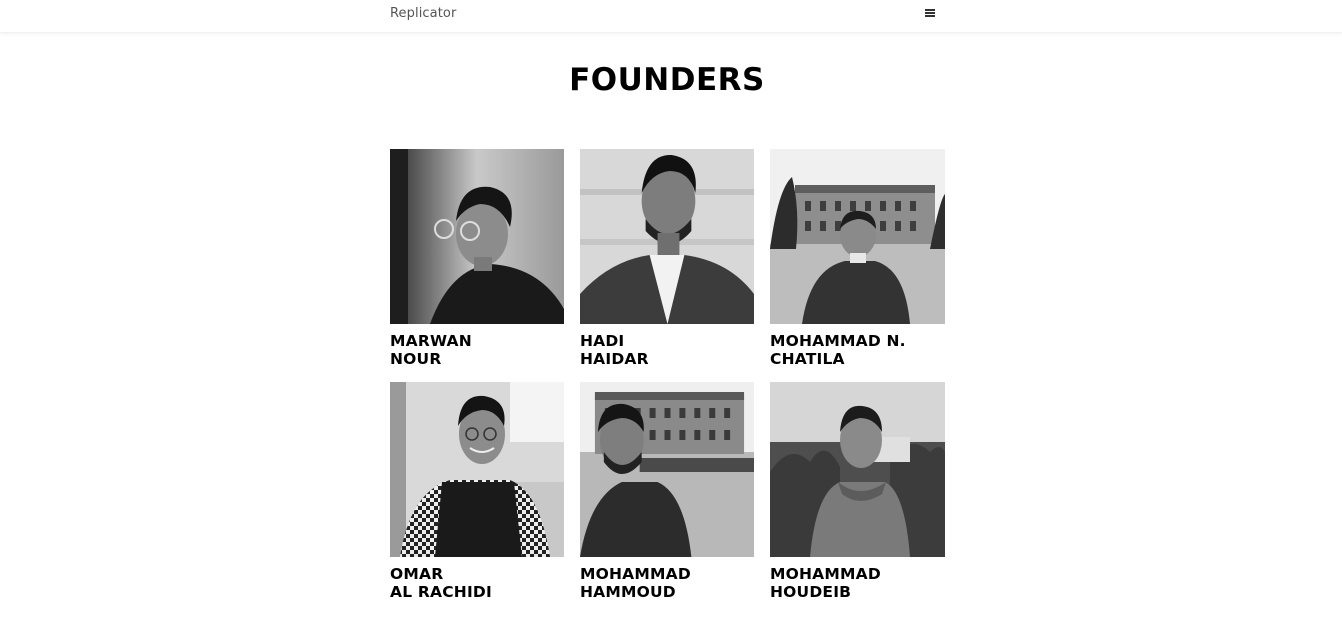  I want to click on hamburger-menu-icon, so click(930, 15).